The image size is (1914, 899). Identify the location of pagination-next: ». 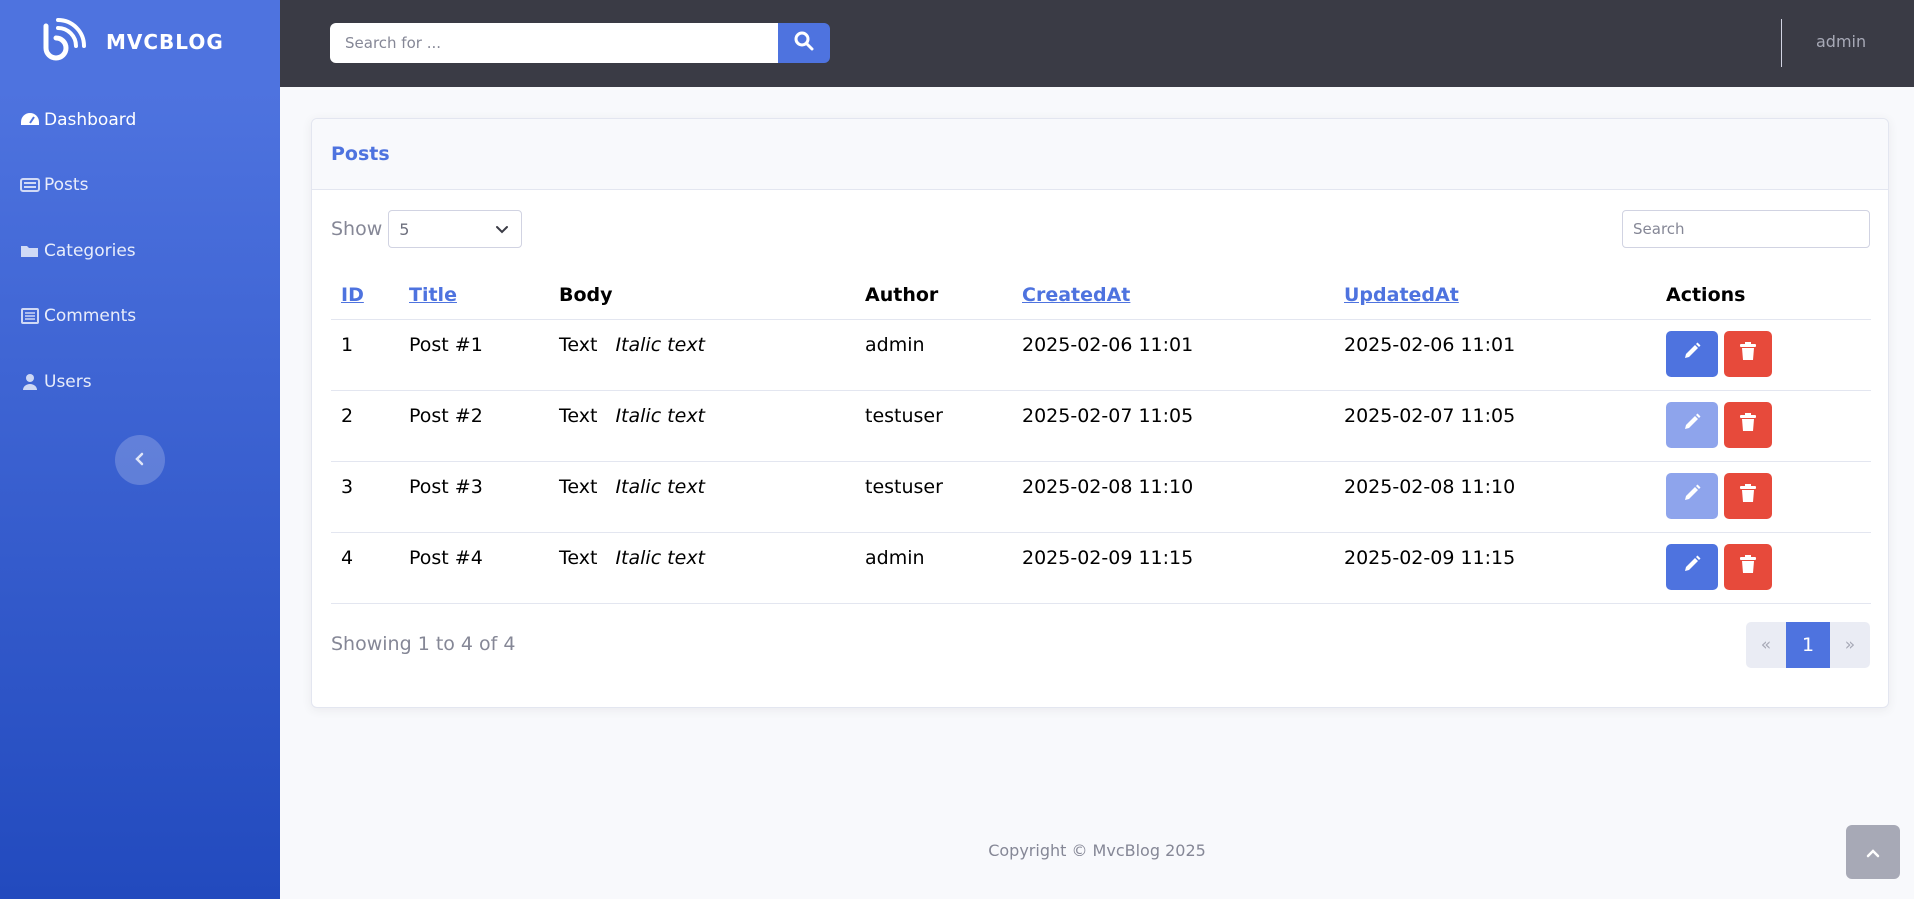
(1850, 645).